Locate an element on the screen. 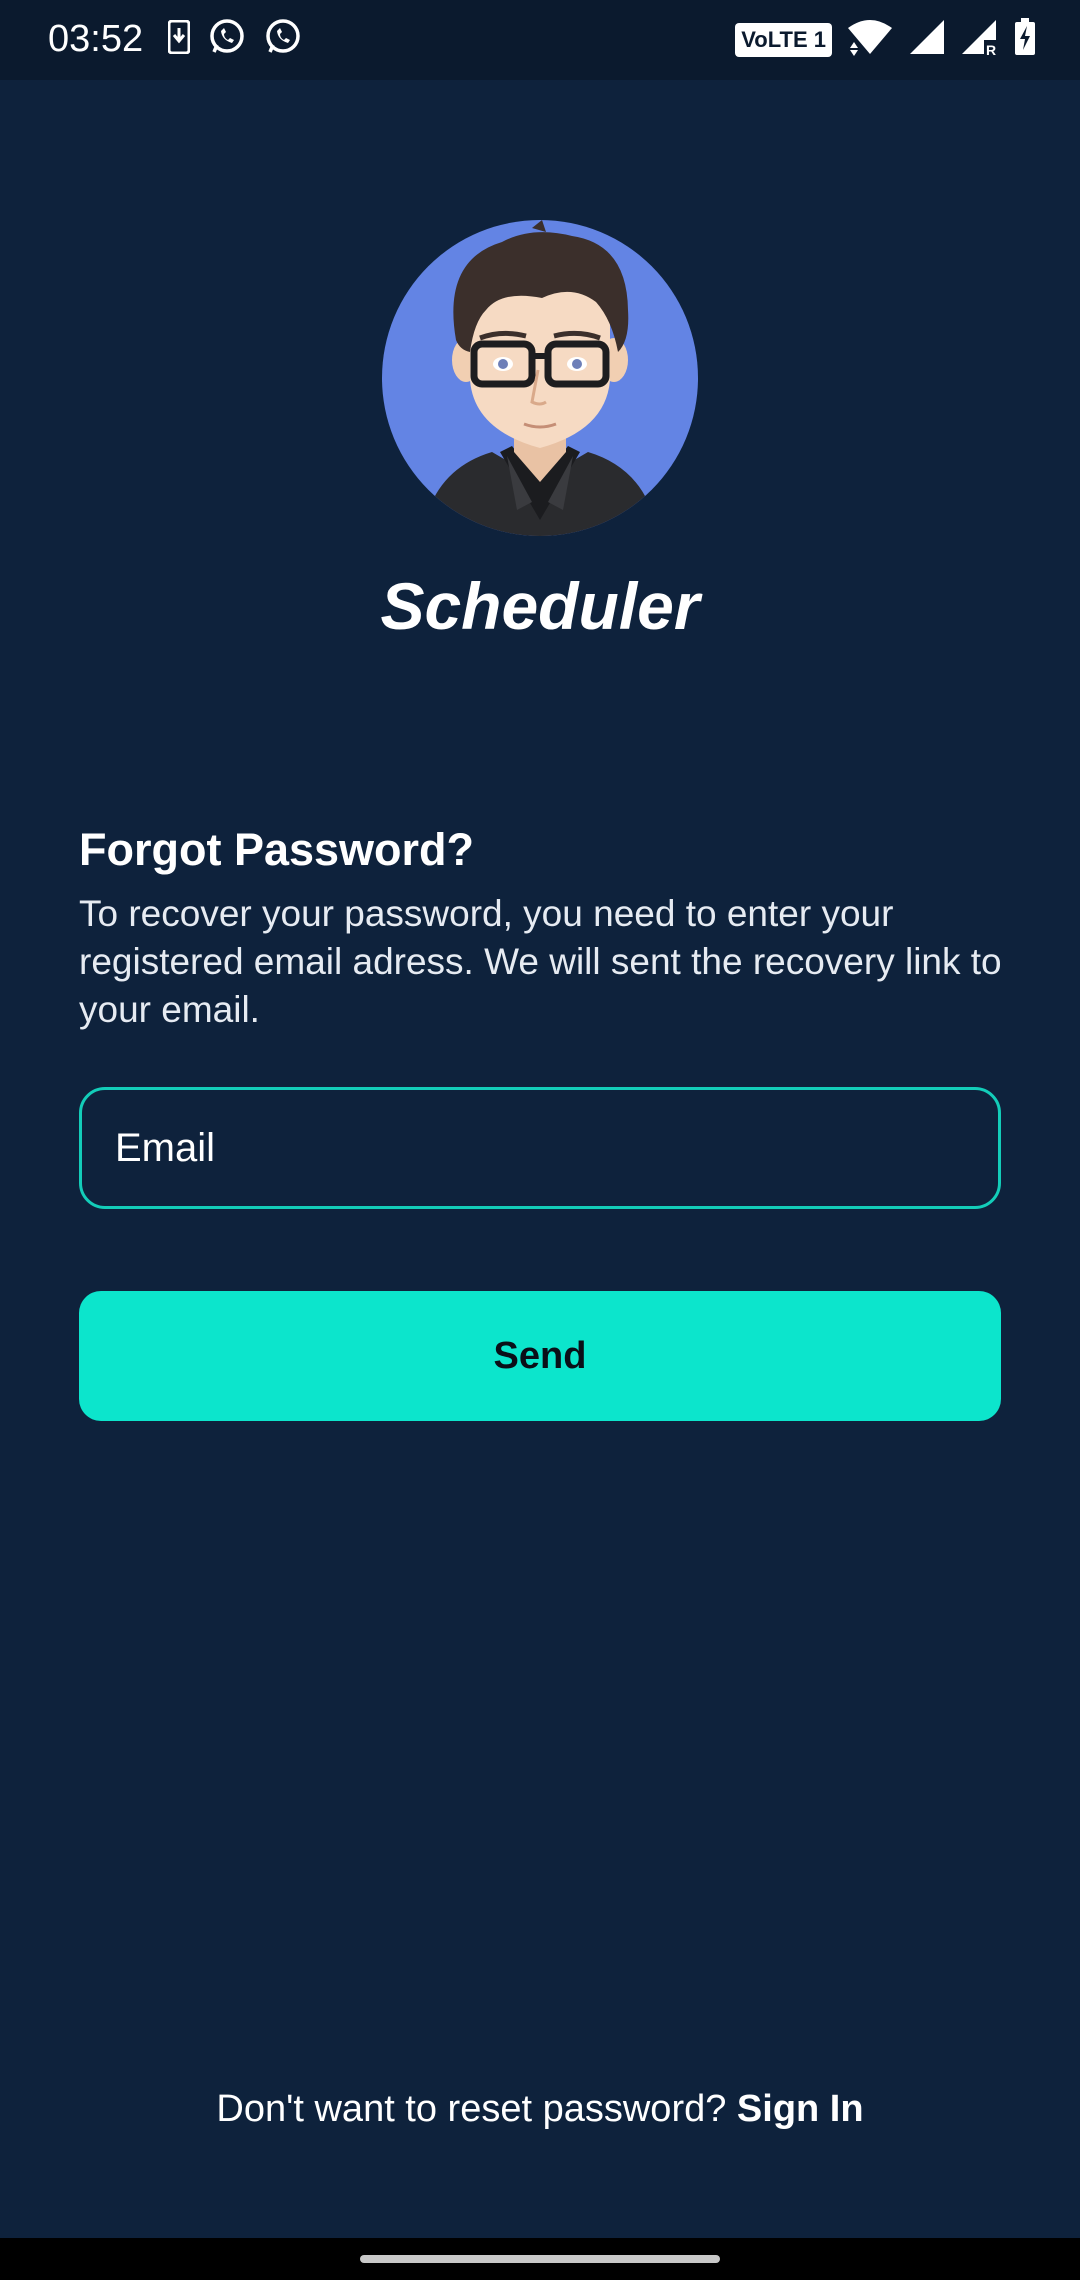 This screenshot has width=1080, height=2280. home-gesture-handle is located at coordinates (540, 2259).